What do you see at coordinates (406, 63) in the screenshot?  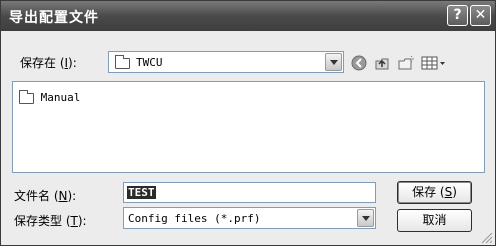 I see `new-folder-icon` at bounding box center [406, 63].